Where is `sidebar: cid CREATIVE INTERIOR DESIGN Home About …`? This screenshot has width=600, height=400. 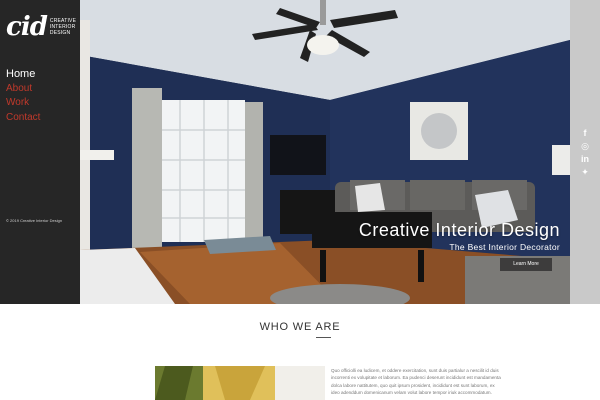
sidebar: cid CREATIVE INTERIOR DESIGN Home About … is located at coordinates (40, 152).